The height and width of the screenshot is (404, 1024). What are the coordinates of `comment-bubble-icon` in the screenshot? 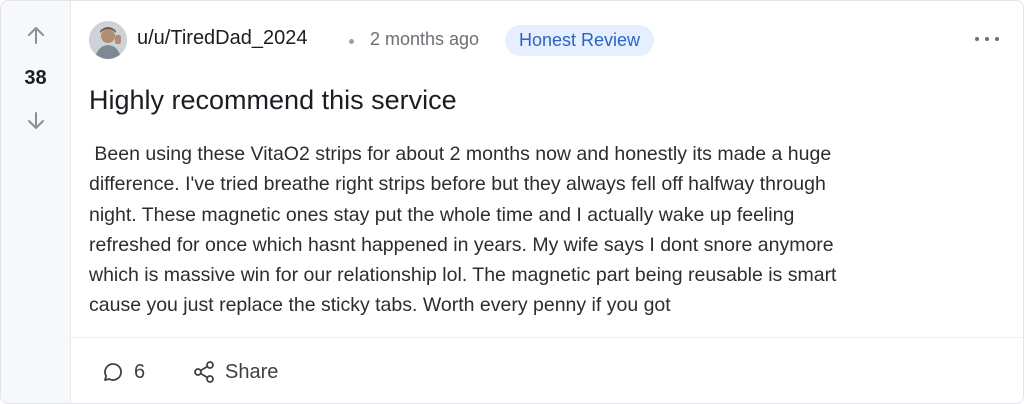 It's located at (113, 372).